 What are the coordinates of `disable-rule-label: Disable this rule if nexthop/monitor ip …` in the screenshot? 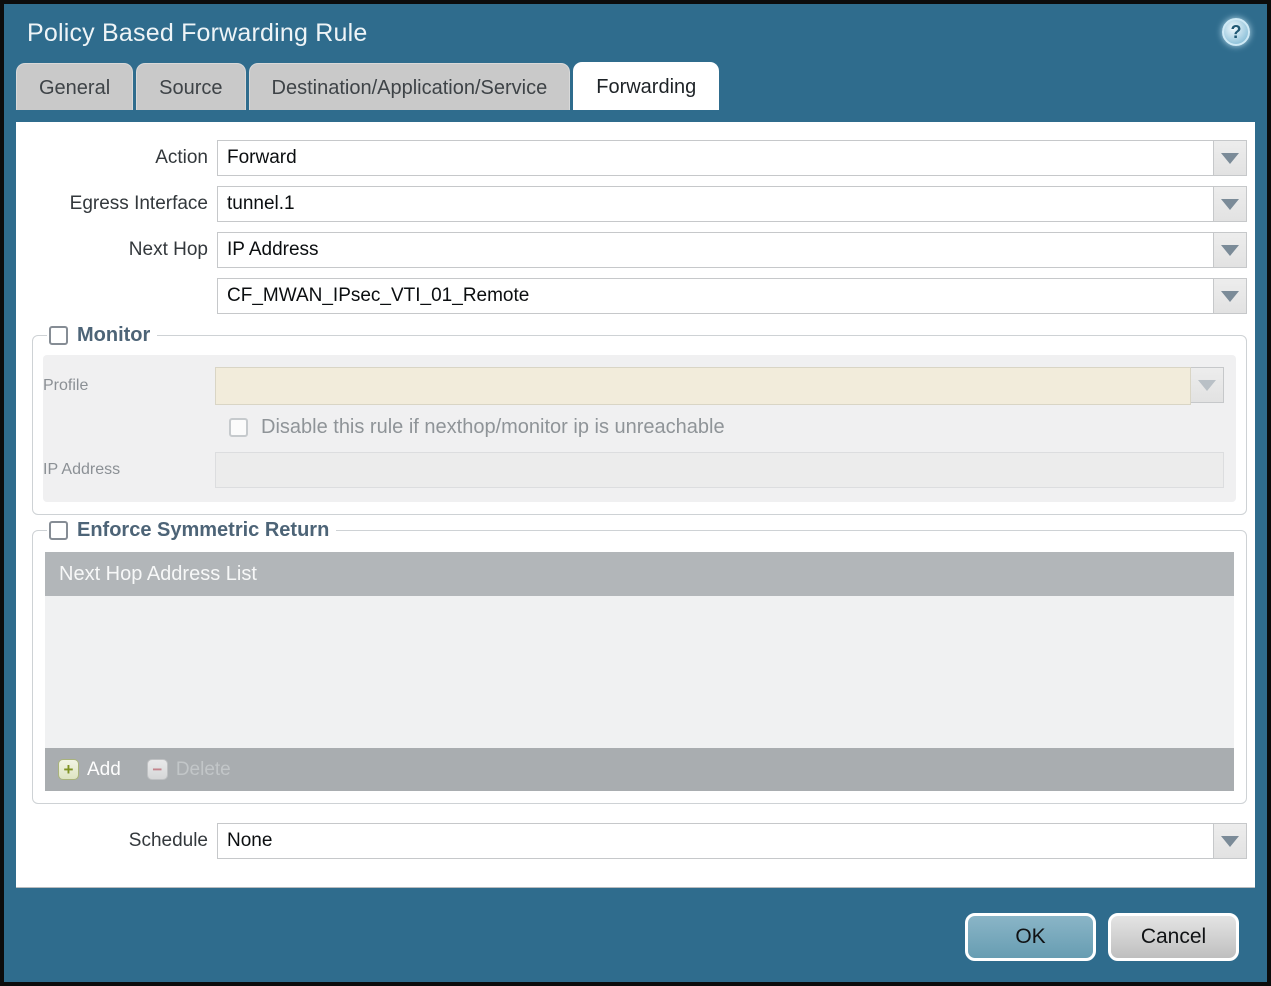 It's located at (493, 427).